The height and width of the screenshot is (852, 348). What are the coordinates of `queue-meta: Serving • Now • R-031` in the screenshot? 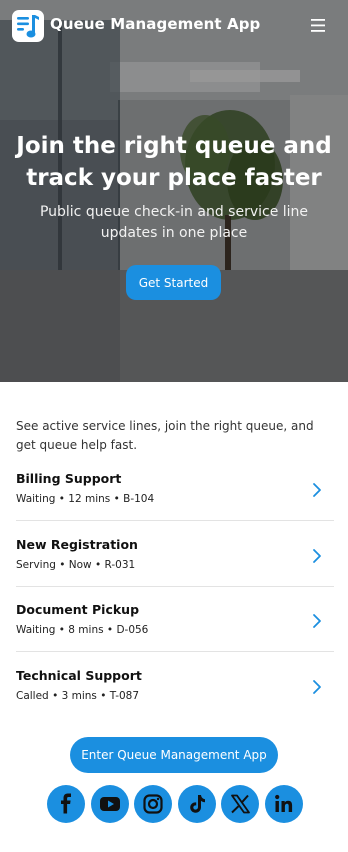 It's located at (76, 564).